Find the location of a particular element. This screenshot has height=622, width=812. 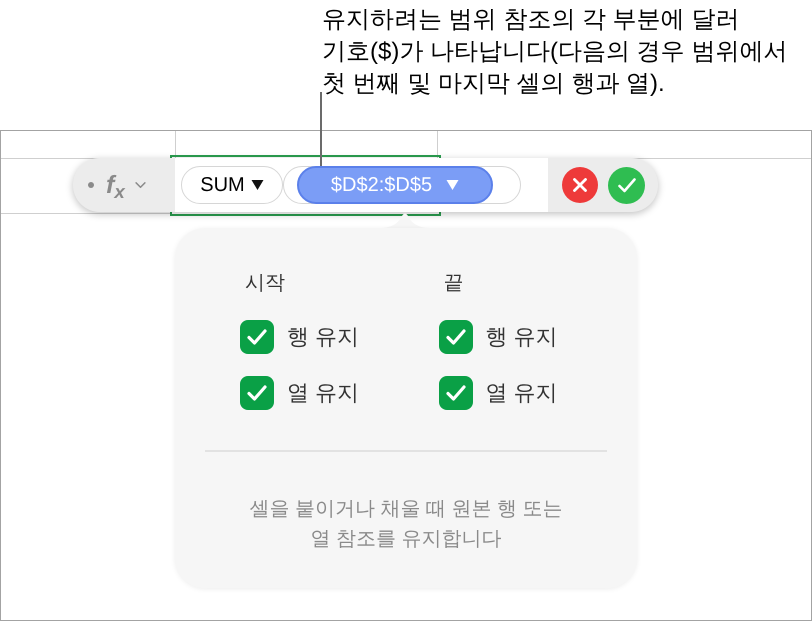

group-heading: 시작 is located at coordinates (265, 283).